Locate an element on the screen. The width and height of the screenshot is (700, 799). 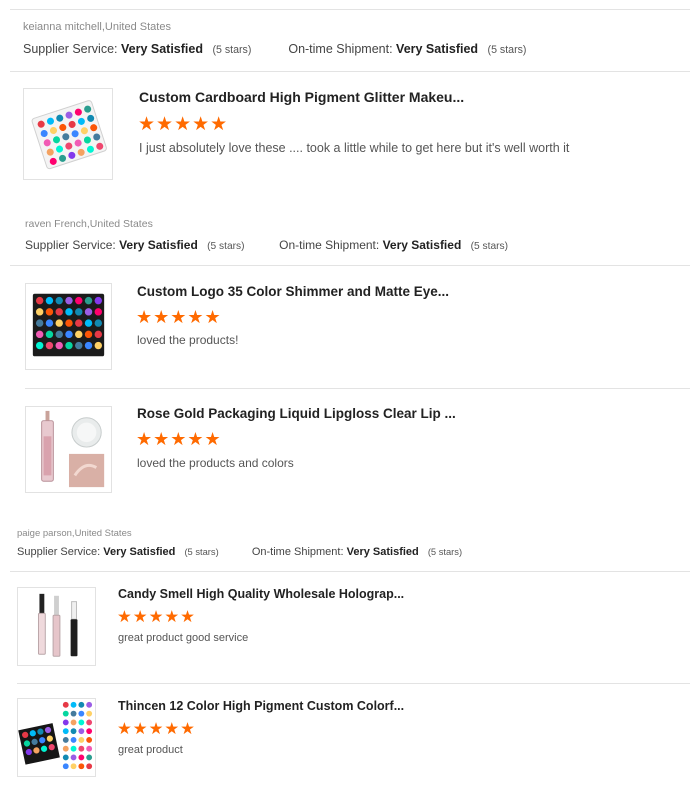
white-eyeshadow-palette-image is located at coordinates (69, 135).